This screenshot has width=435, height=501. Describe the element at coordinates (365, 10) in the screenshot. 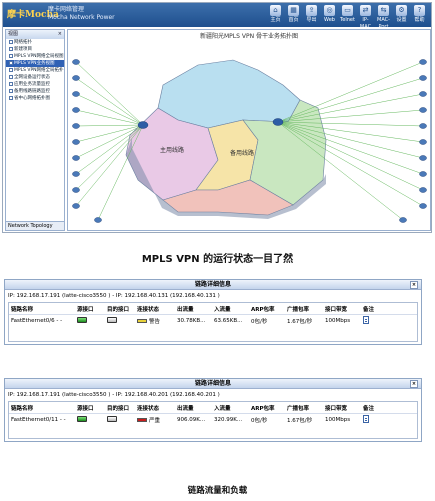

I see `ipmac-icon: ⇄` at that location.